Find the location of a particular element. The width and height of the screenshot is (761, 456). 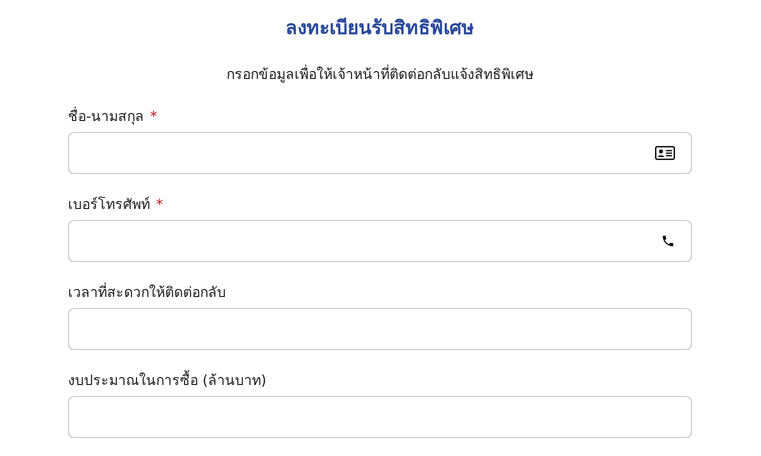

phone-icon is located at coordinates (668, 241).